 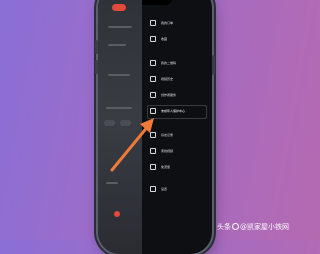 I want to click on pointer-arrow, so click(x=132, y=145).